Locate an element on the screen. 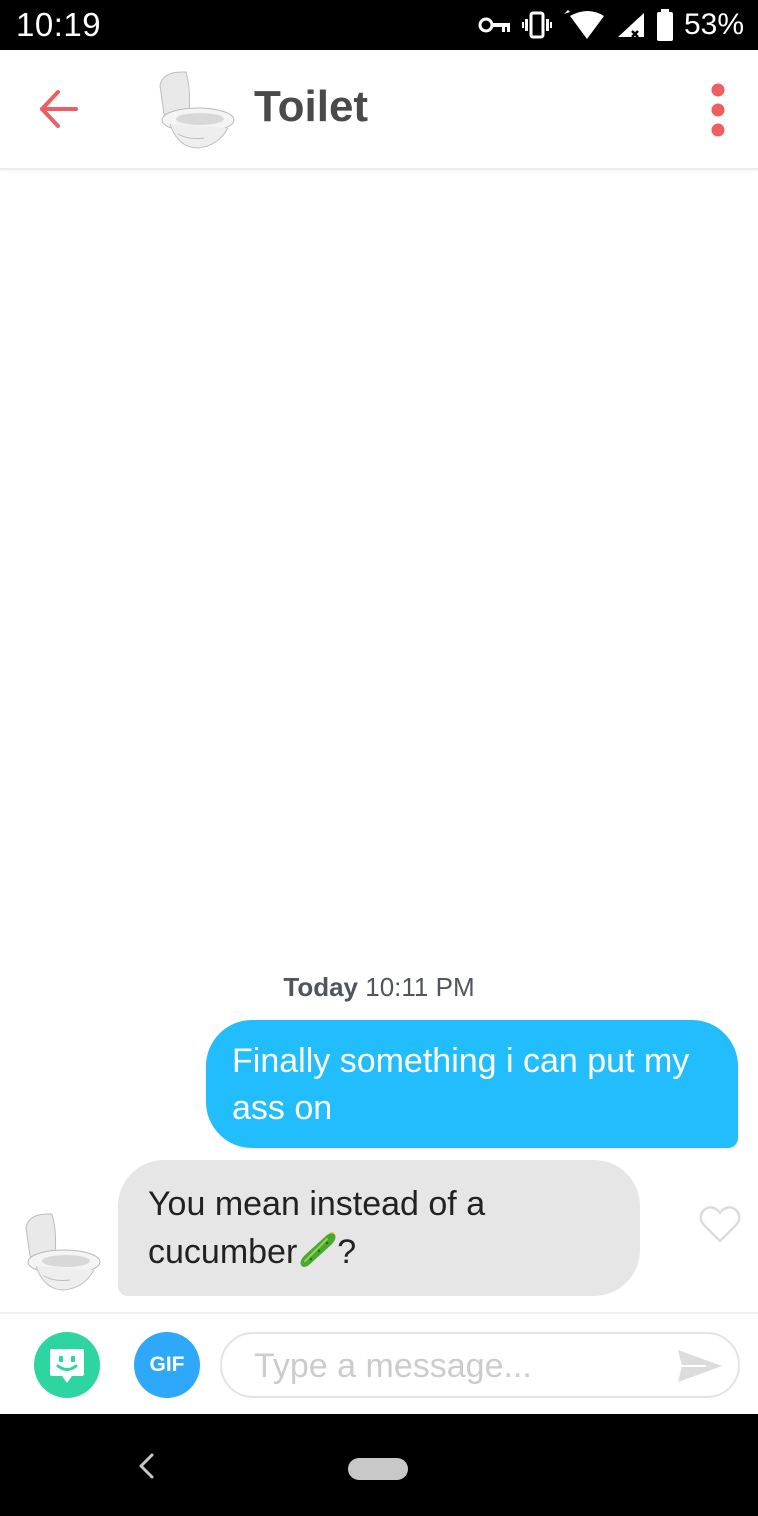 The height and width of the screenshot is (1516, 758). sticker-icon is located at coordinates (67, 1366).